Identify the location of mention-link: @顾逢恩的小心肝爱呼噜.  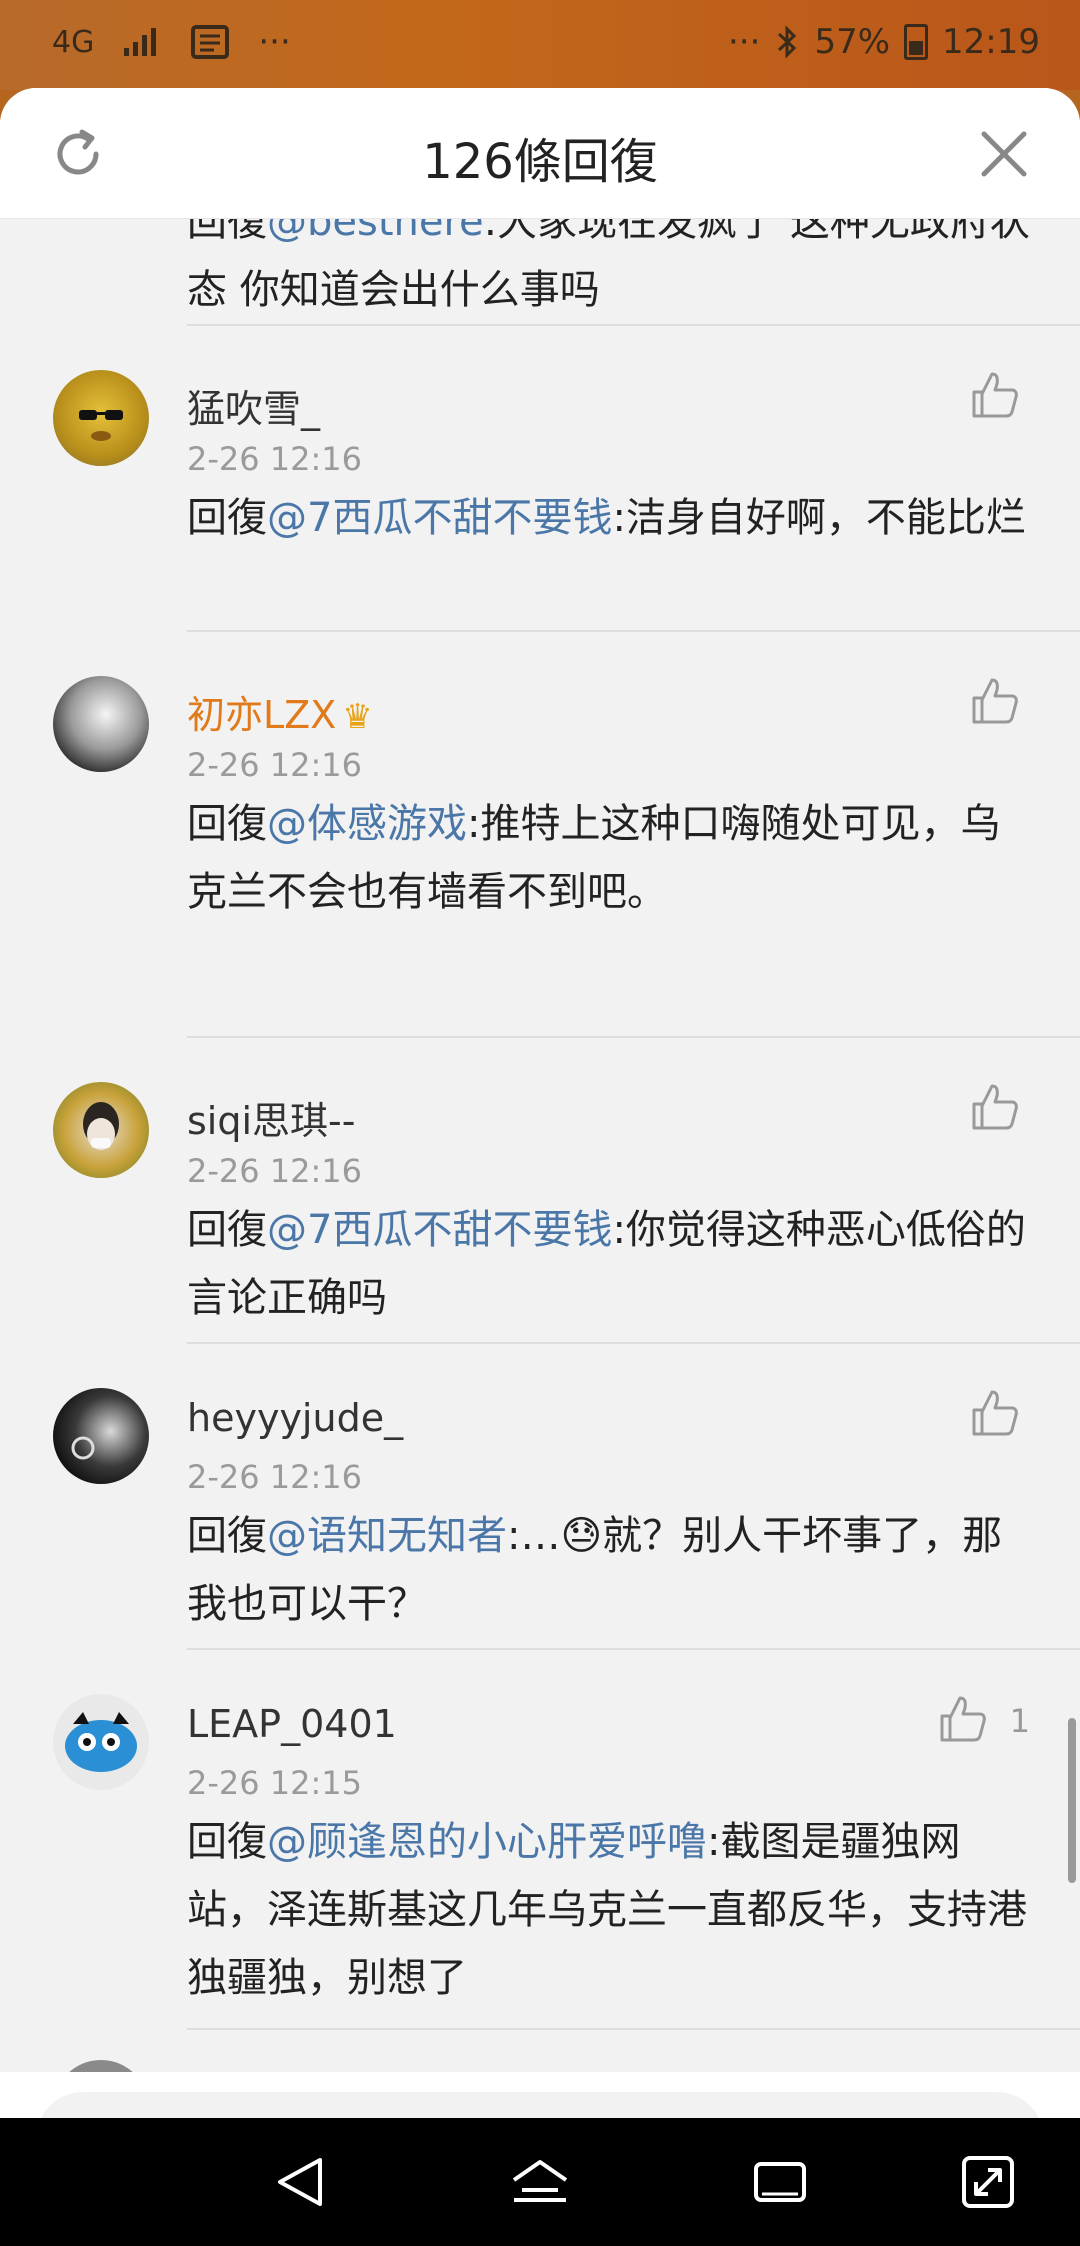
(487, 1842).